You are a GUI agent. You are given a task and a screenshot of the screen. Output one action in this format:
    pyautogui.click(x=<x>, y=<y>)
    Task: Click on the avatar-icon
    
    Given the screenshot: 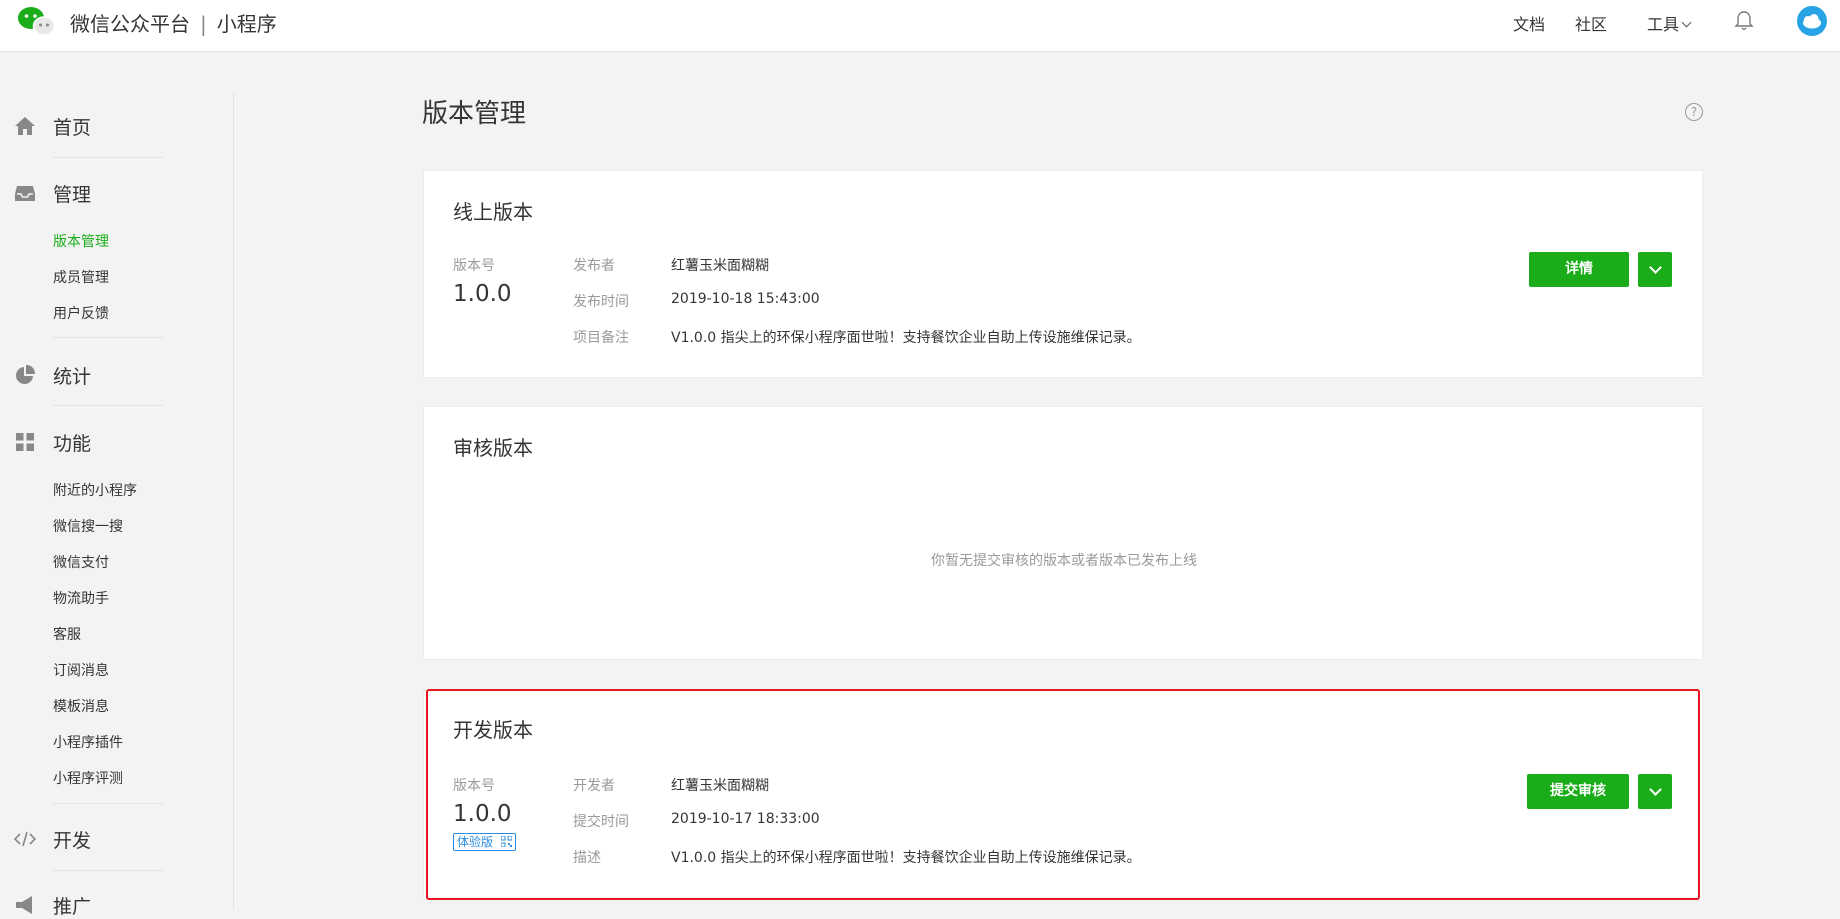 What is the action you would take?
    pyautogui.click(x=1812, y=21)
    